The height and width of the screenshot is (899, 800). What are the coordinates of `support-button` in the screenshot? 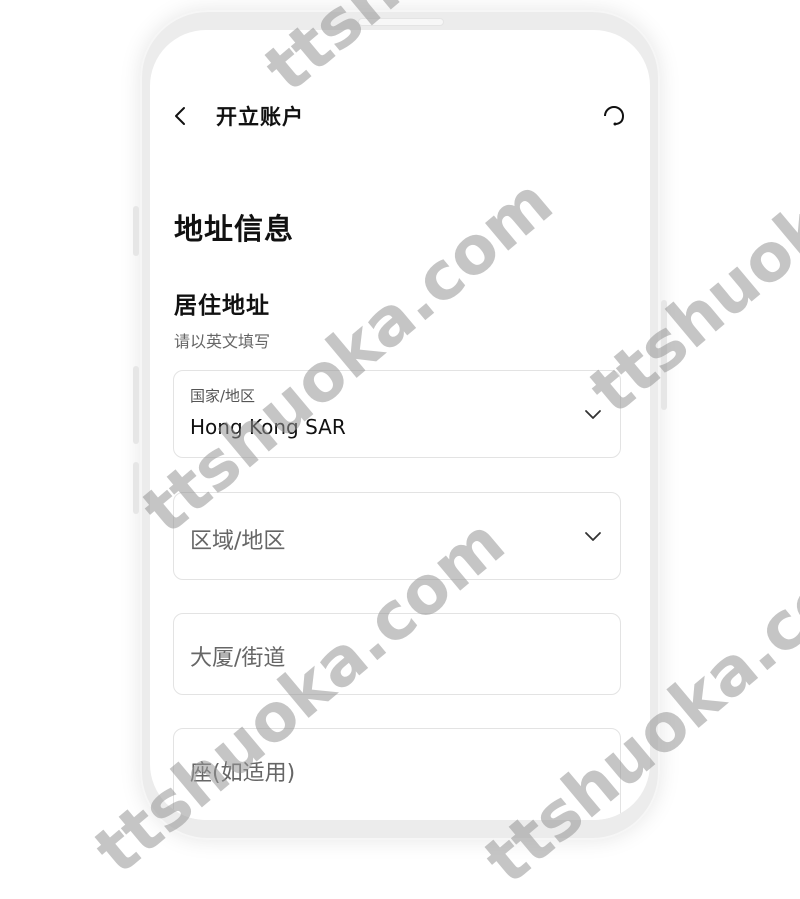 It's located at (614, 115).